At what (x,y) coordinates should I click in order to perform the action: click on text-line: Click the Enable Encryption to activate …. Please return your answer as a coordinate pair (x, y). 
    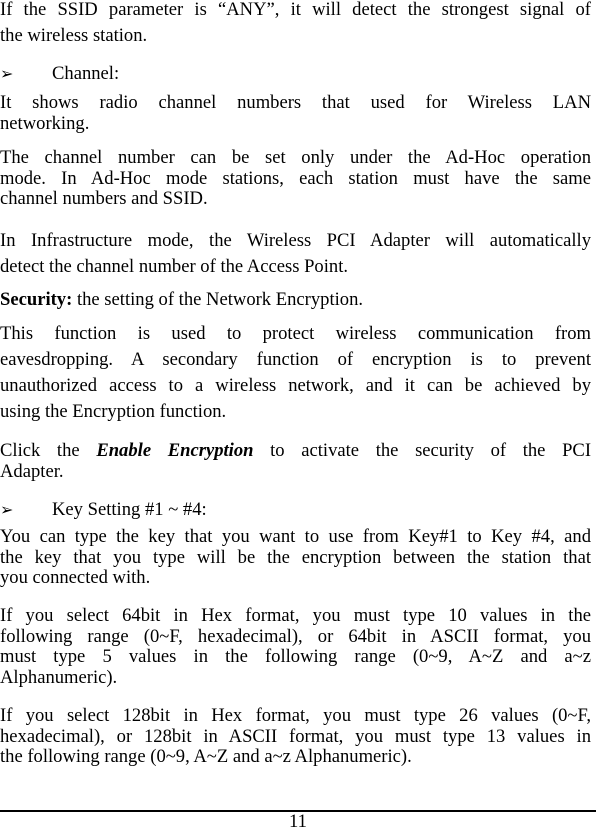
    Looking at the image, I should click on (296, 451).